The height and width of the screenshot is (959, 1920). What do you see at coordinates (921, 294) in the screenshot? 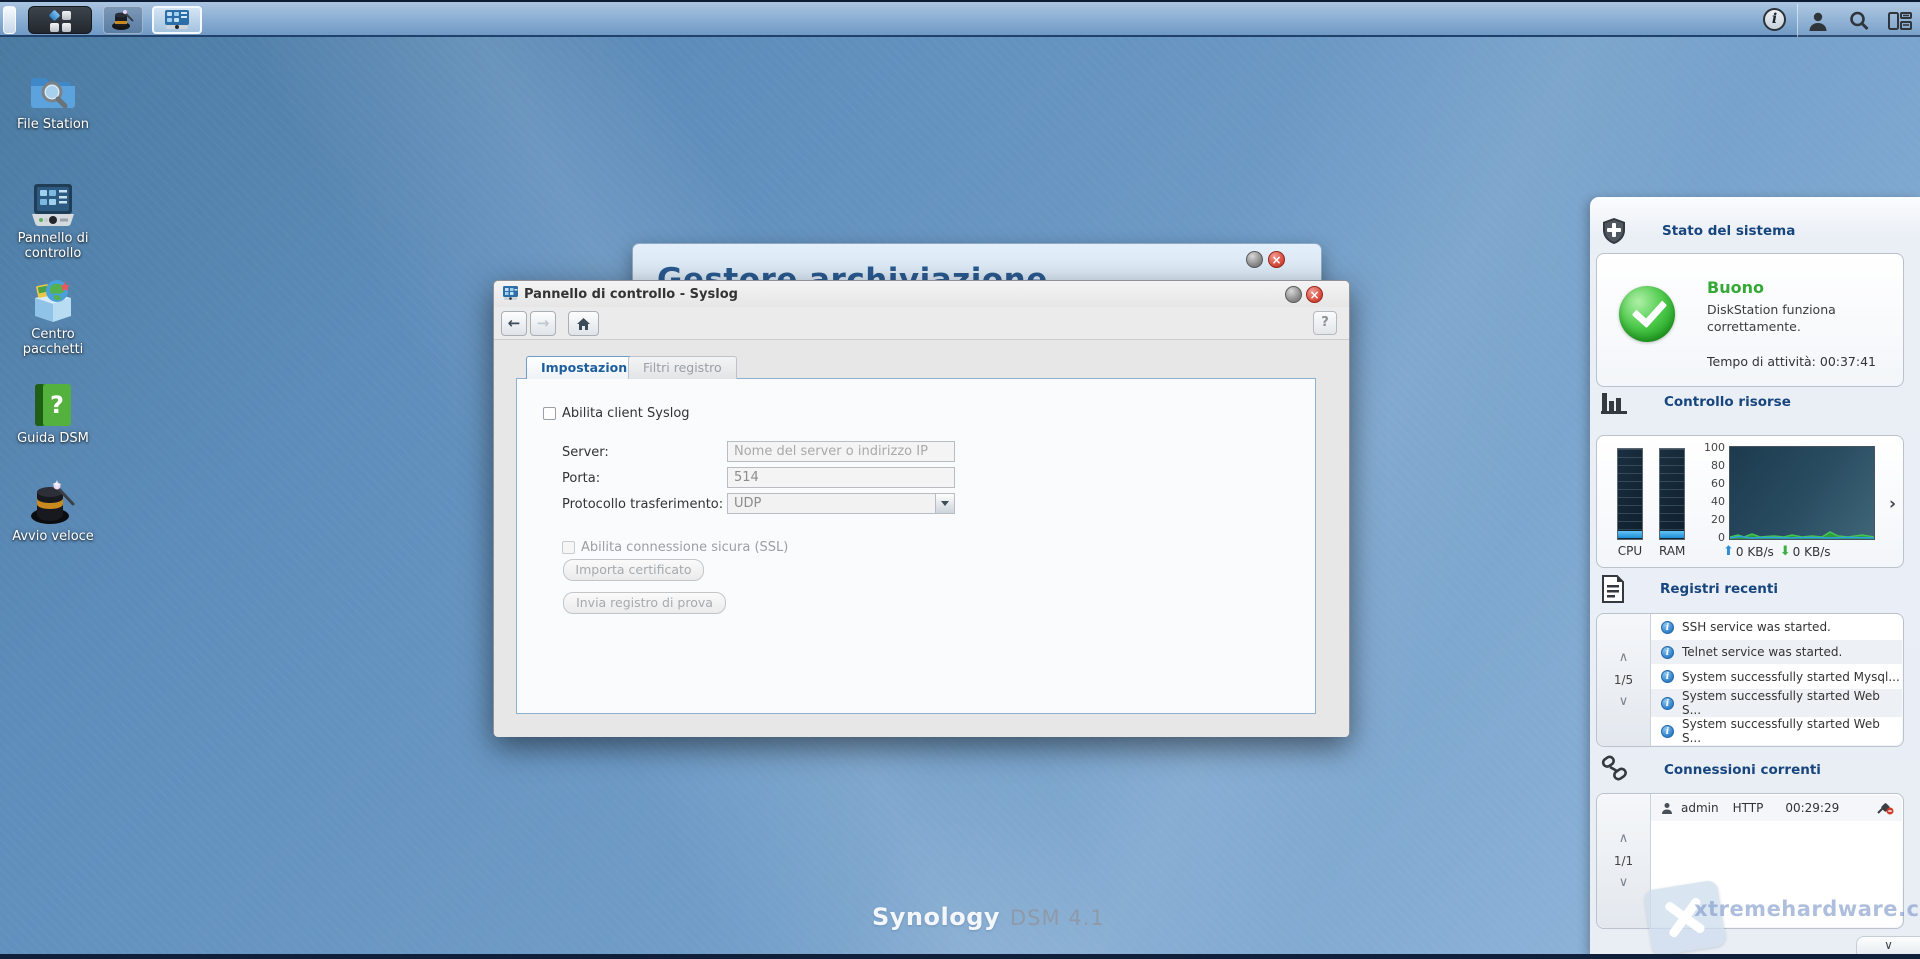
I see `dialog-titlebar: Pannello di controllo - Syslog ×` at bounding box center [921, 294].